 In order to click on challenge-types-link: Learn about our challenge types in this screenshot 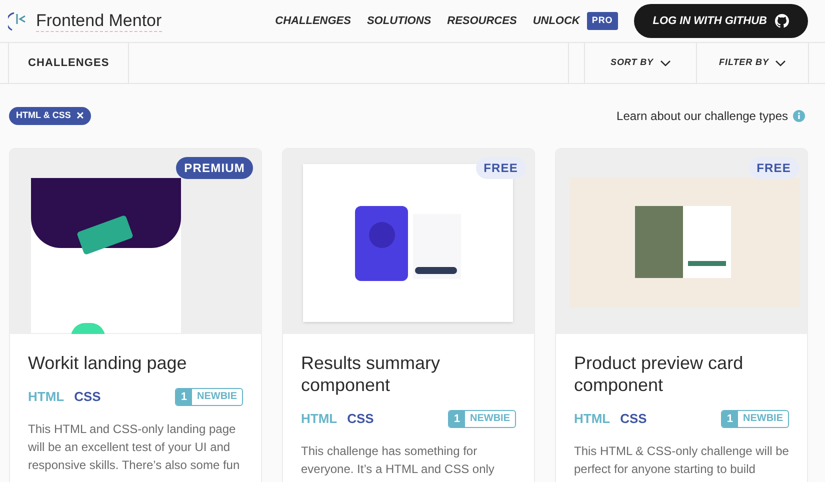, I will do `click(702, 116)`.